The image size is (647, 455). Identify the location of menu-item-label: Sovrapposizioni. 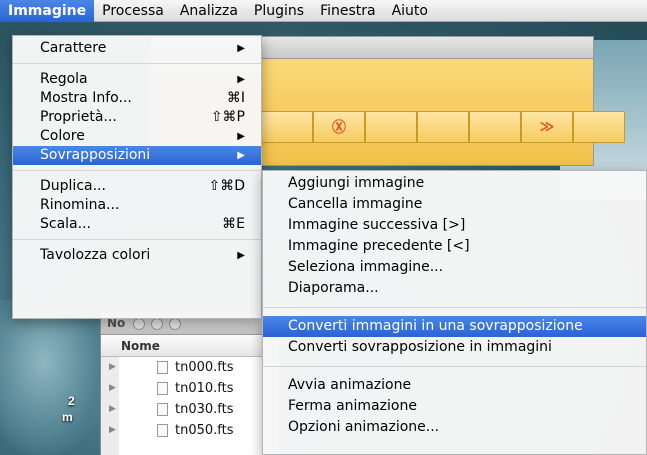
(95, 155).